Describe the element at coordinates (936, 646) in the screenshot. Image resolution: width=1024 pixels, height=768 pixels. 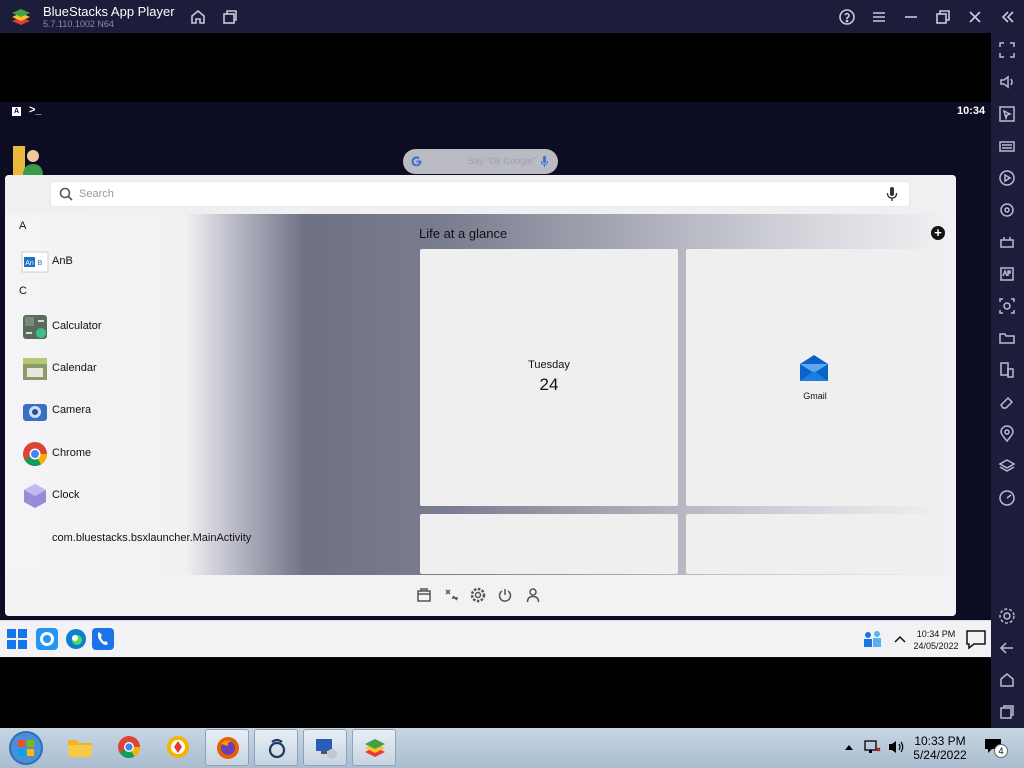
I see `android-taskbar-date: 24/05/2022` at that location.